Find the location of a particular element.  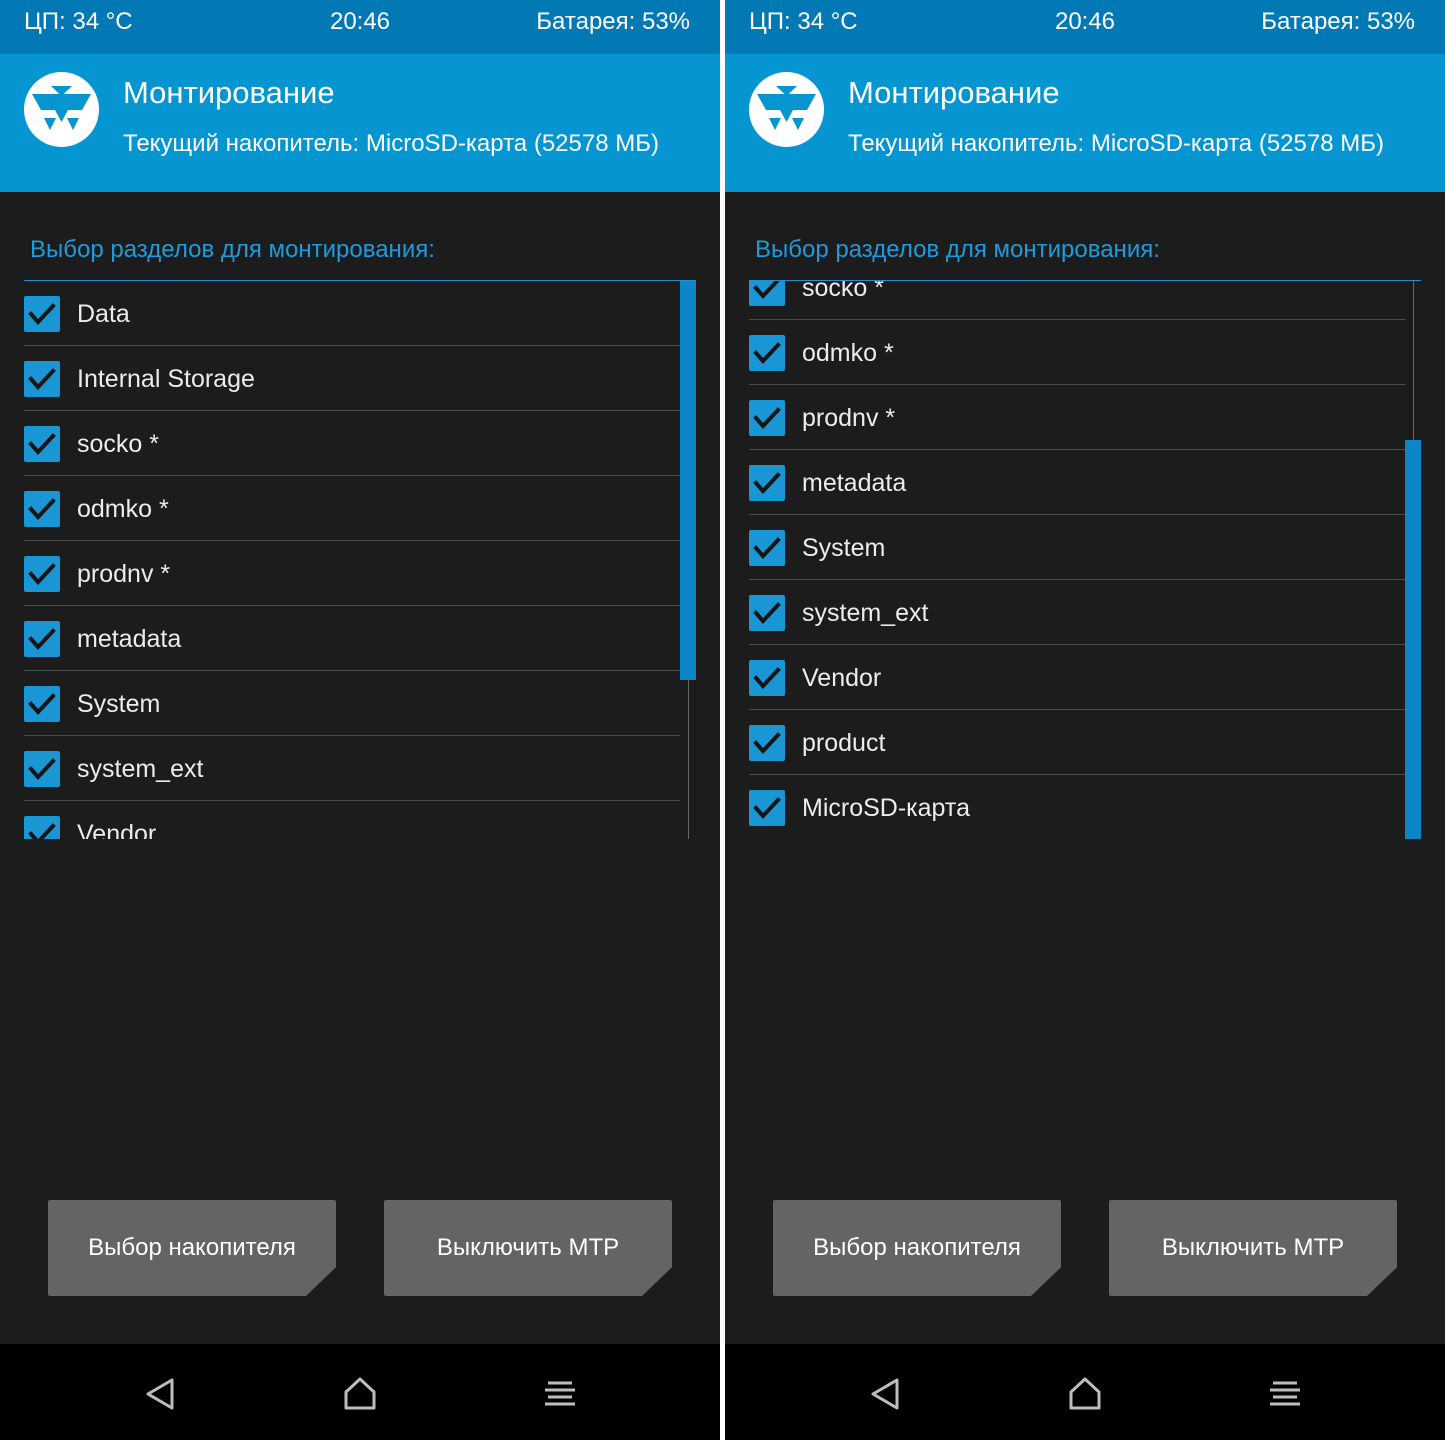

partition-label: product is located at coordinates (844, 743).